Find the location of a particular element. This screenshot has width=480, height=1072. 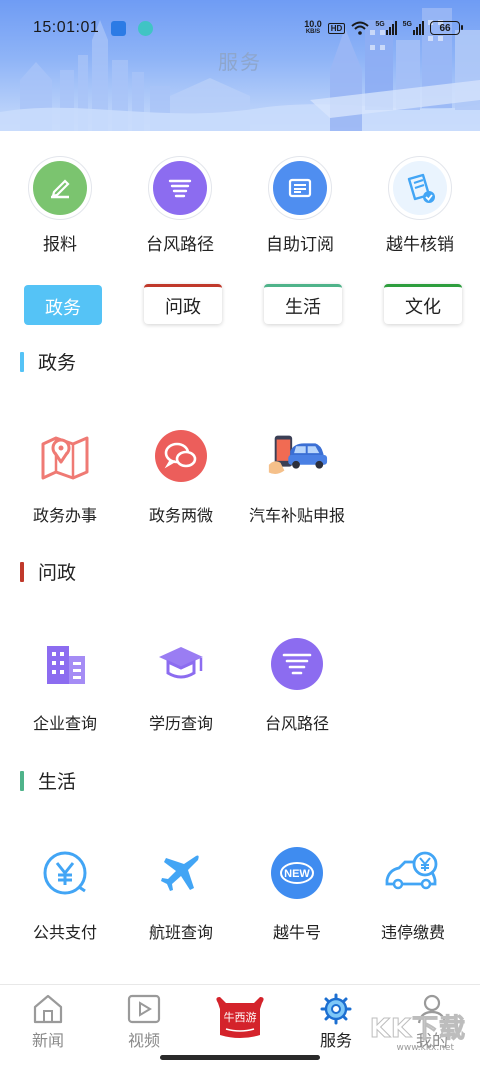

brand-logo-icon: 牛西游 is located at coordinates (240, 1017).